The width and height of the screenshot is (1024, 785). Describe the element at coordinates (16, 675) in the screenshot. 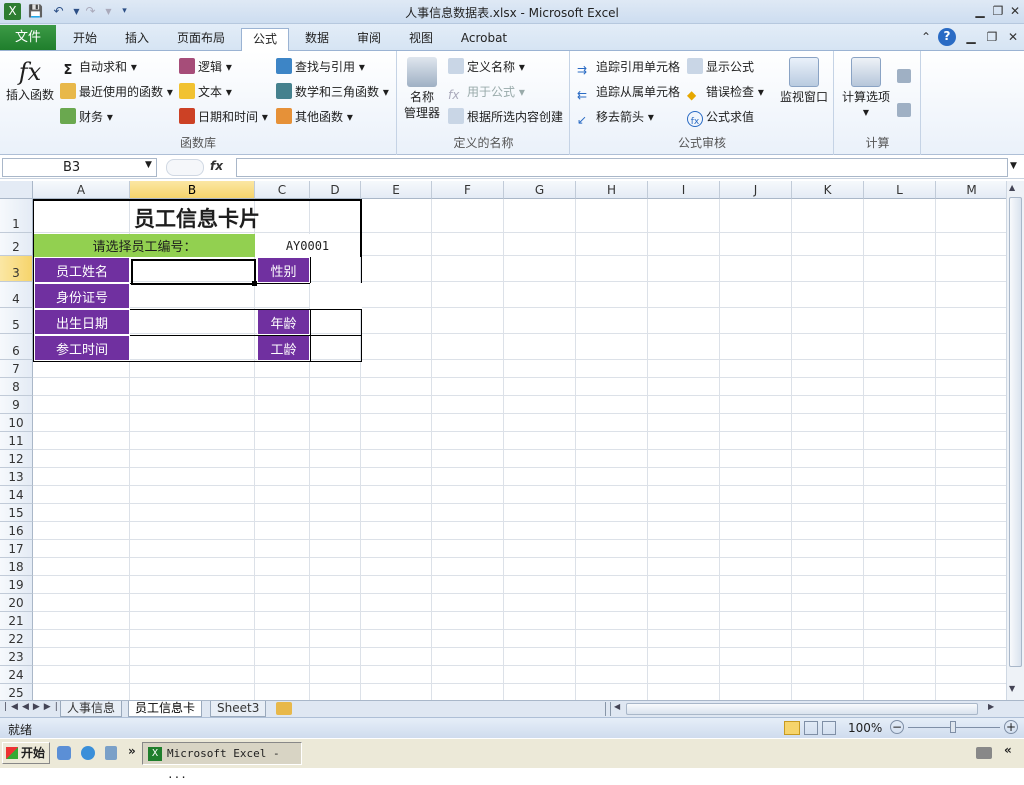

I see `row-header-24: 24` at that location.